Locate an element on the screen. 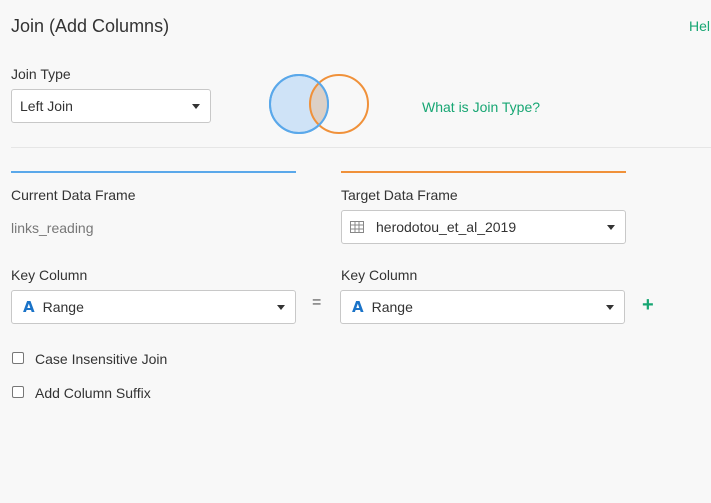  target-frame-select: herodotou_et_al_2019 is located at coordinates (483, 227).